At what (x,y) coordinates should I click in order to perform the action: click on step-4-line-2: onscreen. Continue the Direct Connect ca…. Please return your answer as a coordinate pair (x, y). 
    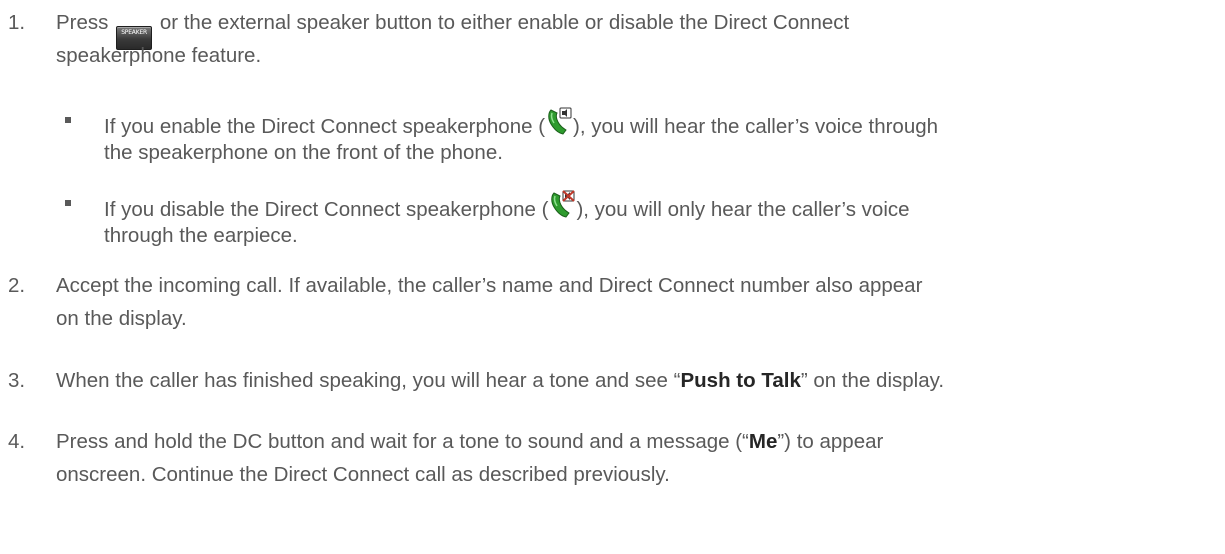
    Looking at the image, I should click on (363, 474).